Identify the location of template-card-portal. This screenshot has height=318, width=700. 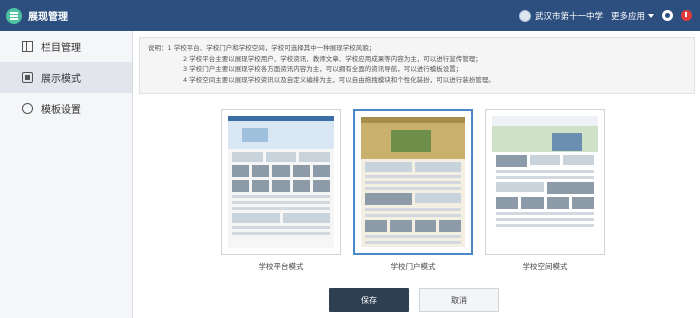
(413, 182).